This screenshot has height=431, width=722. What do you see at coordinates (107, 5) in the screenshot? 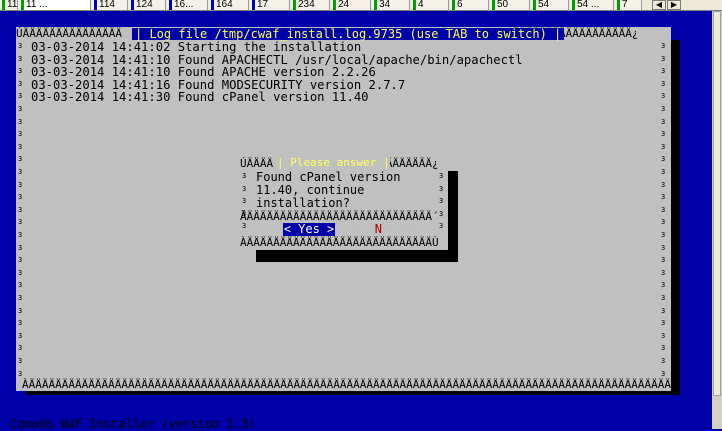
I see `session-tab-label: 114` at bounding box center [107, 5].